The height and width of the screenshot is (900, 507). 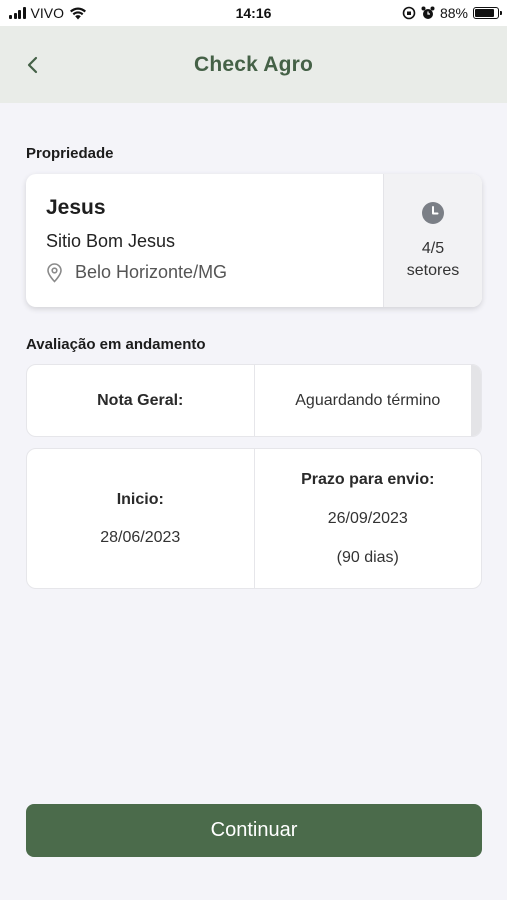 What do you see at coordinates (485, 13) in the screenshot?
I see `battery-fill` at bounding box center [485, 13].